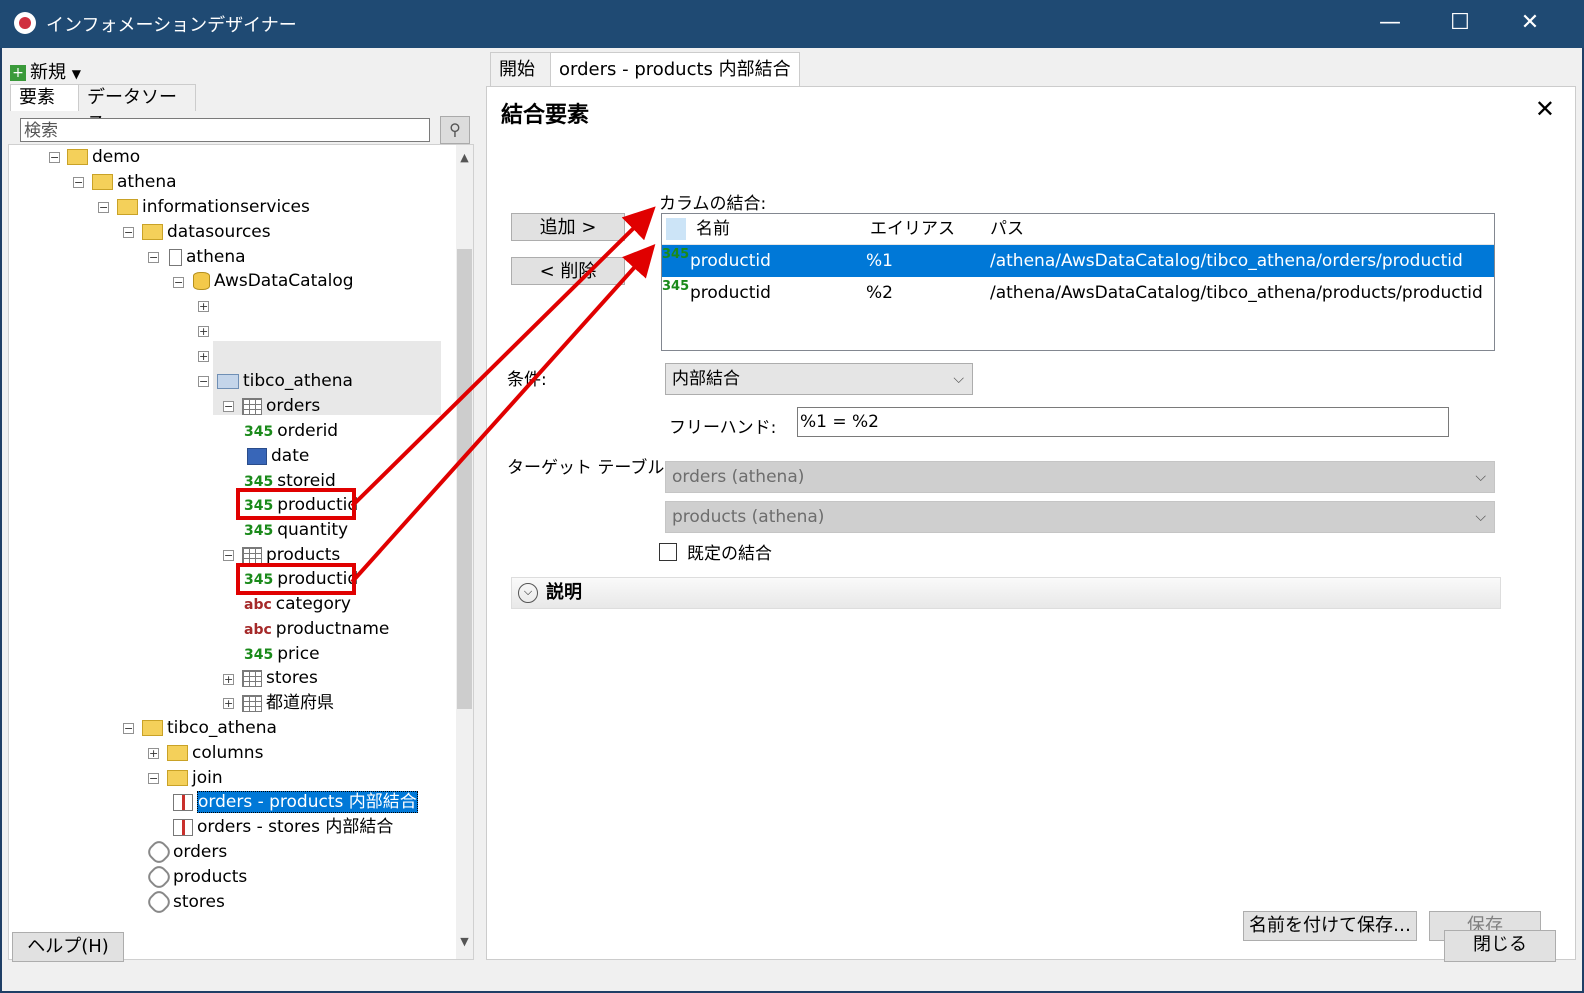 The height and width of the screenshot is (993, 1584). Describe the element at coordinates (912, 229) in the screenshot. I see `column-header-alias: エイリアス` at that location.